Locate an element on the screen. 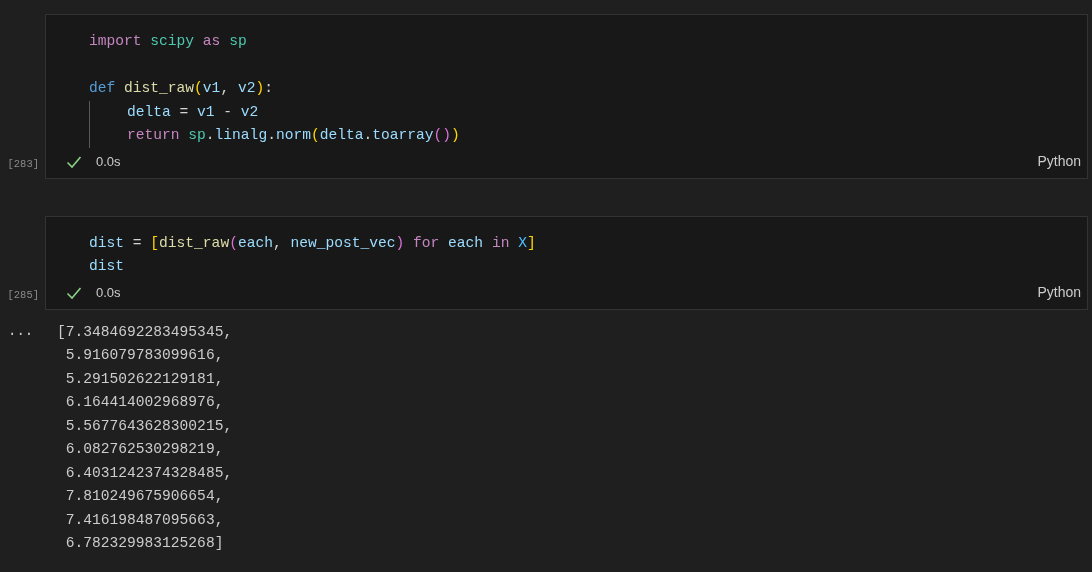  output-line: 5.5677643628300215, is located at coordinates (148, 426).